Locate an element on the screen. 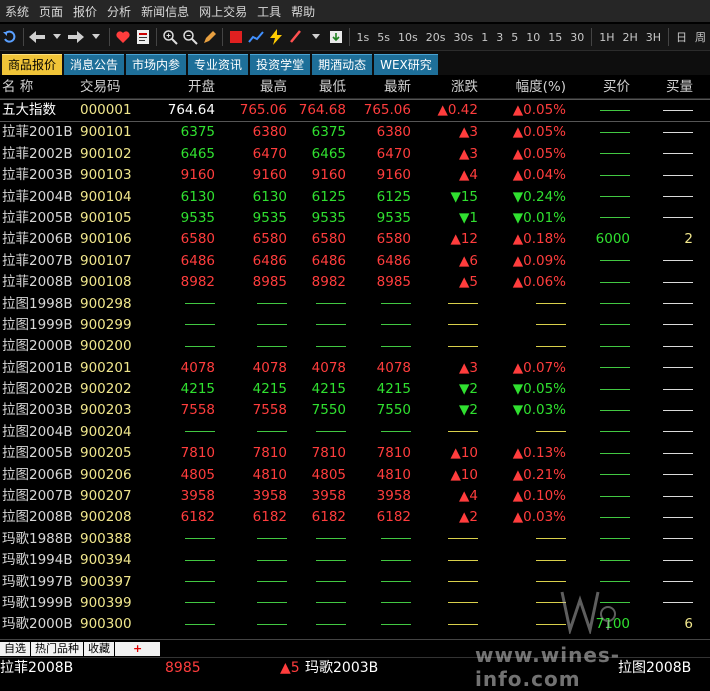 This screenshot has height=691, width=710. period-button: 10 is located at coordinates (533, 37).